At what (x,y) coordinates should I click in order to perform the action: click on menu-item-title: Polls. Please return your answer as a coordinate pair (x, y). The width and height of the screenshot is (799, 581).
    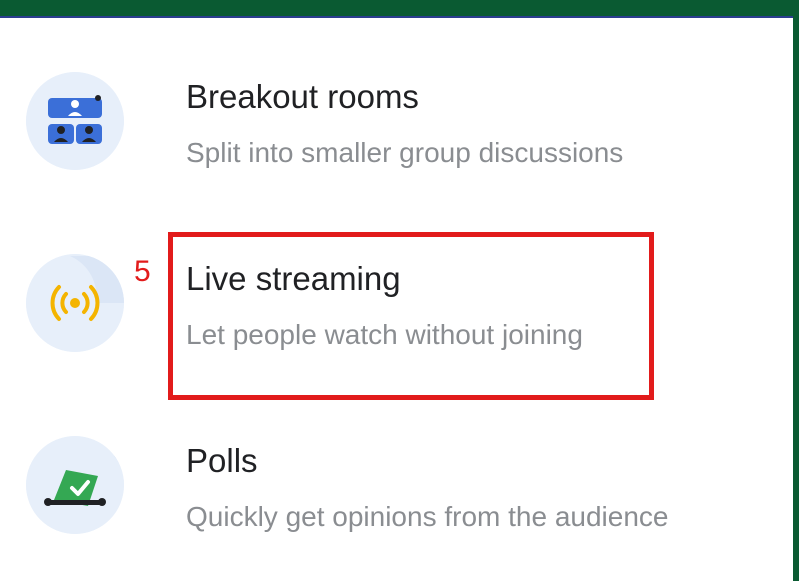
    Looking at the image, I should click on (222, 460).